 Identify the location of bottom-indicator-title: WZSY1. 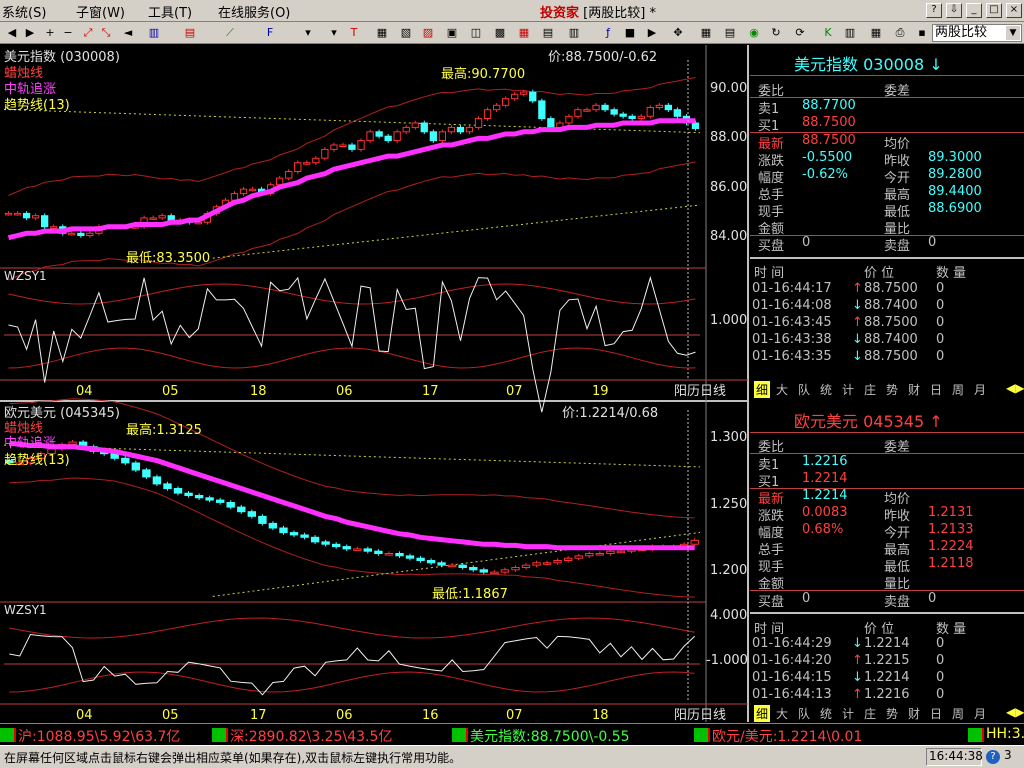
(25, 610).